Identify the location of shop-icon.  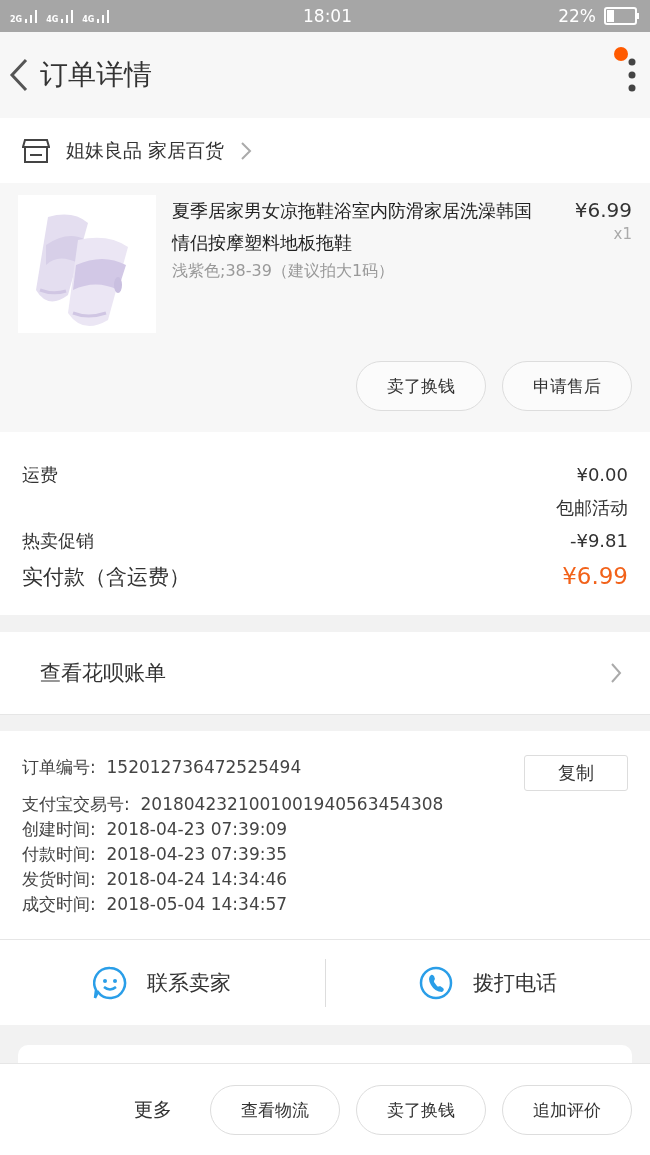
(36, 150).